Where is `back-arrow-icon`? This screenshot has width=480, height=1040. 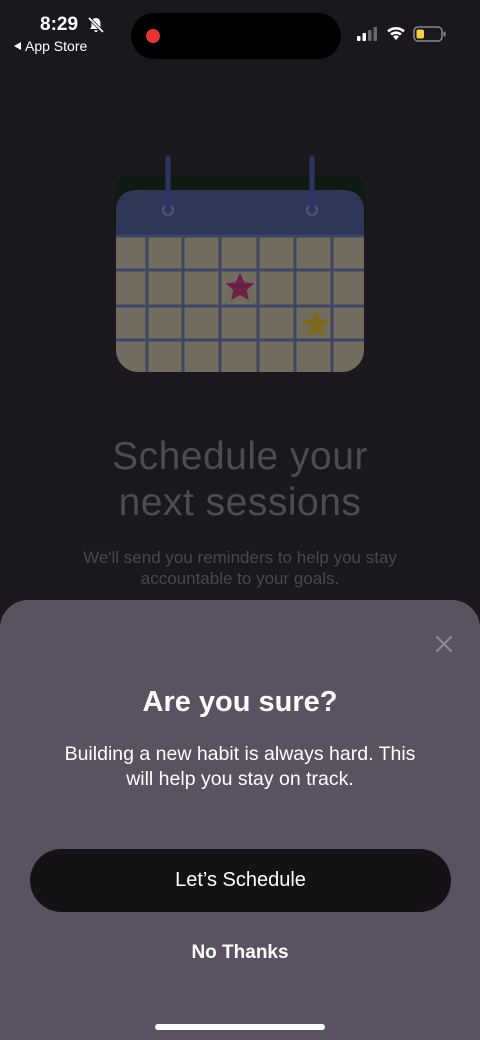
back-arrow-icon is located at coordinates (17, 46).